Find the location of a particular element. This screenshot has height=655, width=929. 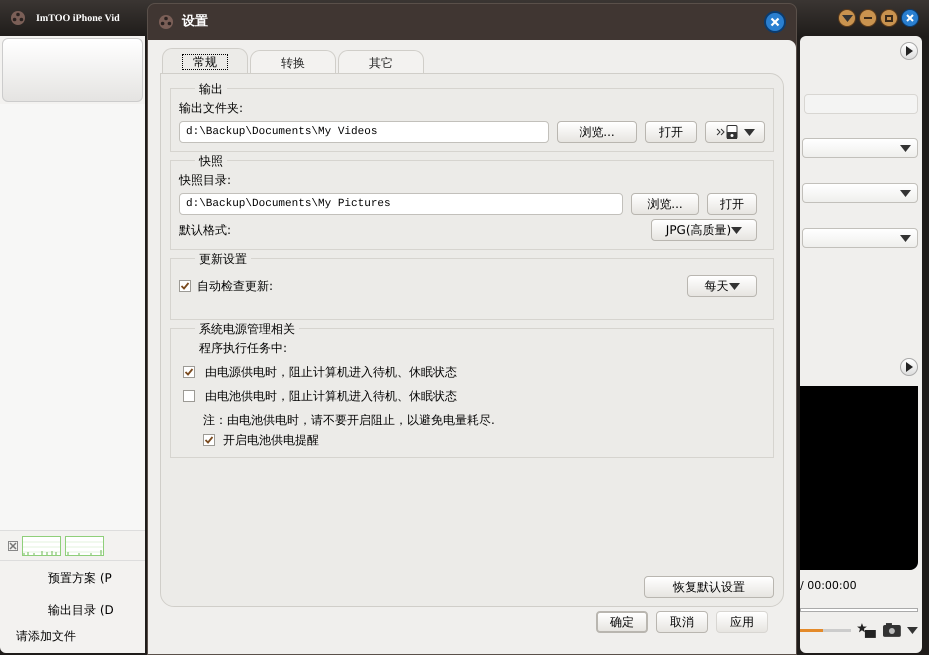

dialog-button: 取消 is located at coordinates (682, 622).